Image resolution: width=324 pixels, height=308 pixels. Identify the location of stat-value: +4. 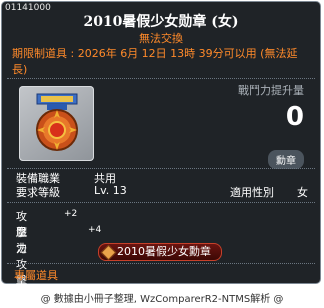
(95, 230).